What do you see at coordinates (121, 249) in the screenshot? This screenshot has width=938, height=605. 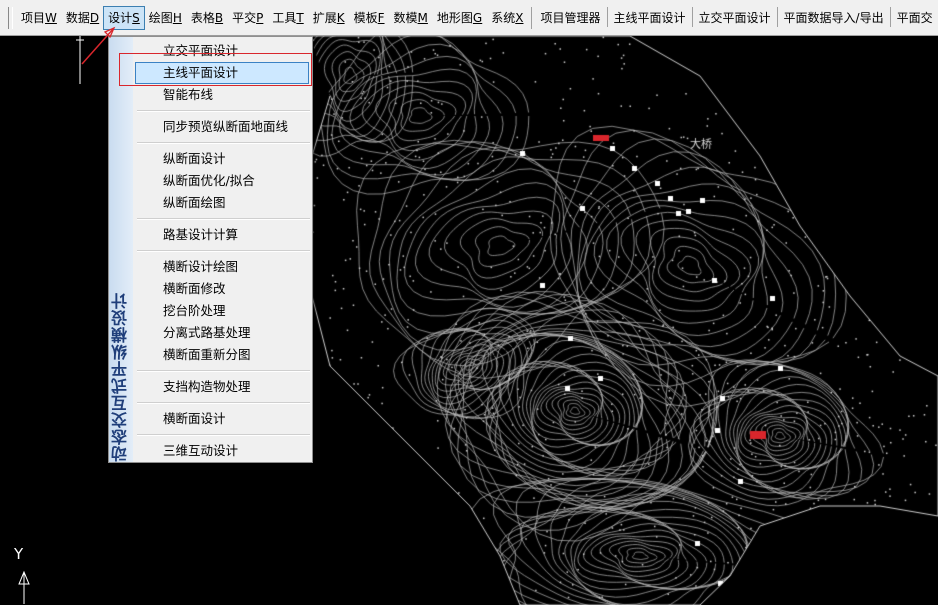 I see `menu-sidebar-banner: 动态交互式平纵横设计` at bounding box center [121, 249].